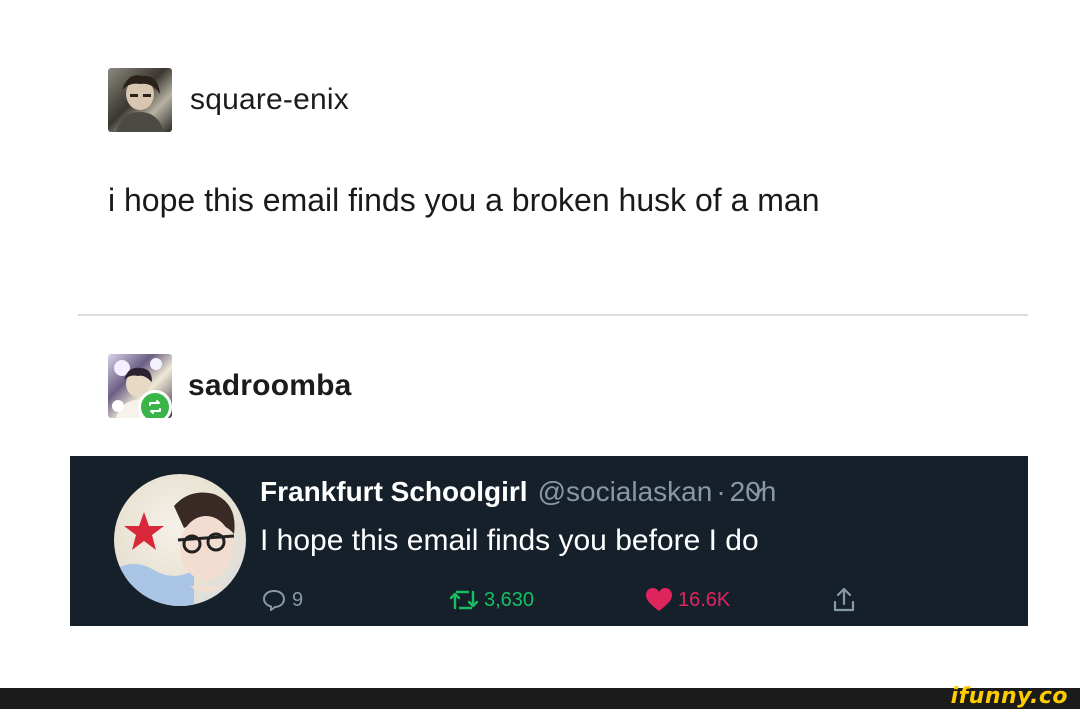 The height and width of the screenshot is (710, 1080). Describe the element at coordinates (394, 492) in the screenshot. I see `tweet-display-name: Frankfurt Schoolgirl` at that location.